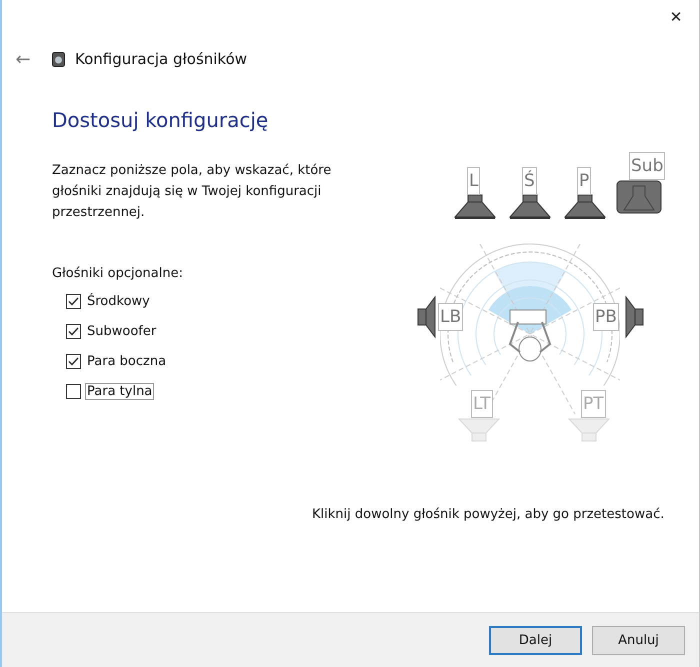 Image resolution: width=700 pixels, height=667 pixels. I want to click on speaker-label: P, so click(584, 181).